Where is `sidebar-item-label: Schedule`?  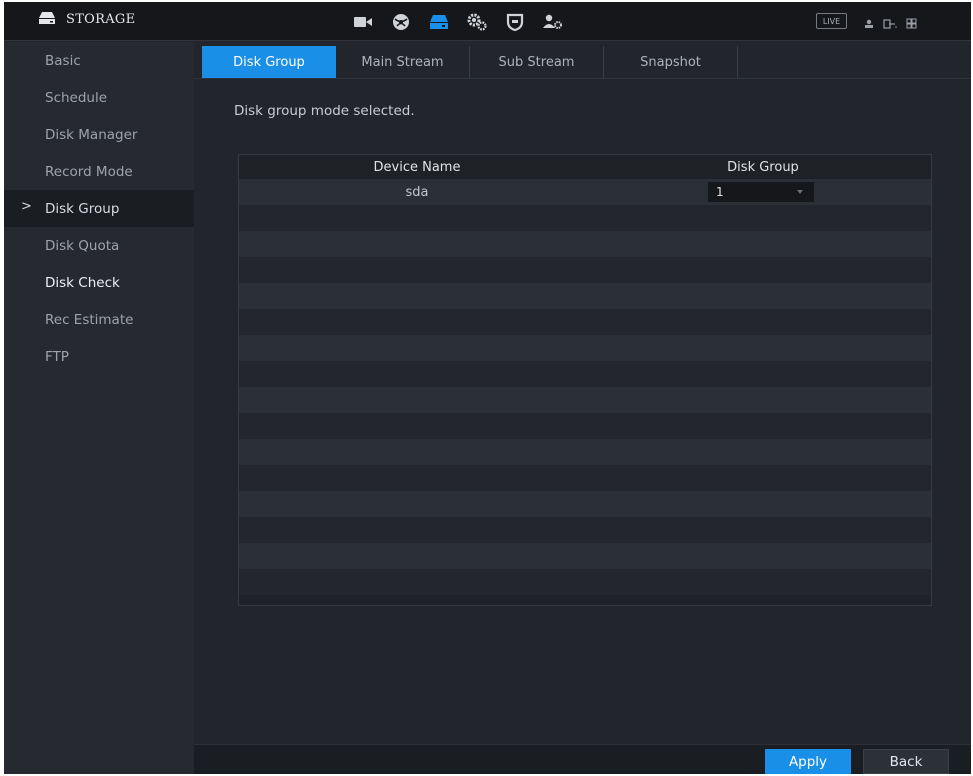
sidebar-item-label: Schedule is located at coordinates (76, 97).